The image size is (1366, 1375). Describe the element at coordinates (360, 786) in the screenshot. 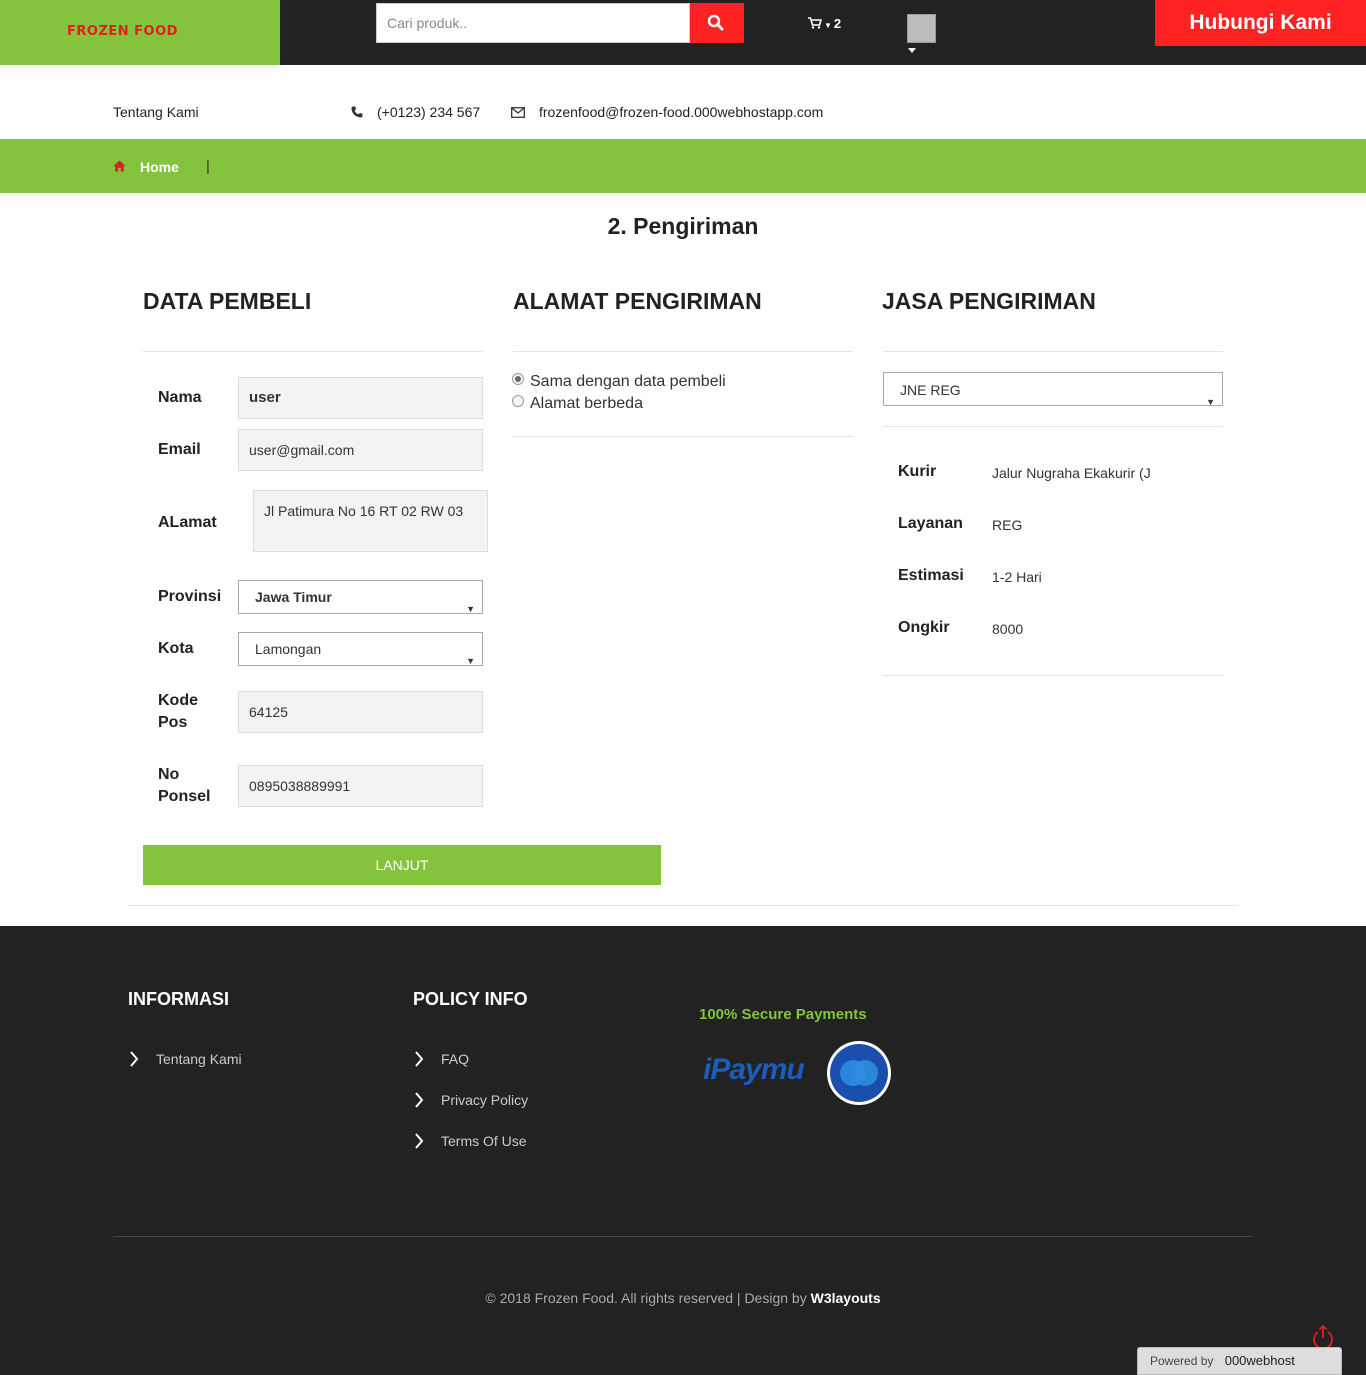

I see `phone-field: 0895038889991` at that location.